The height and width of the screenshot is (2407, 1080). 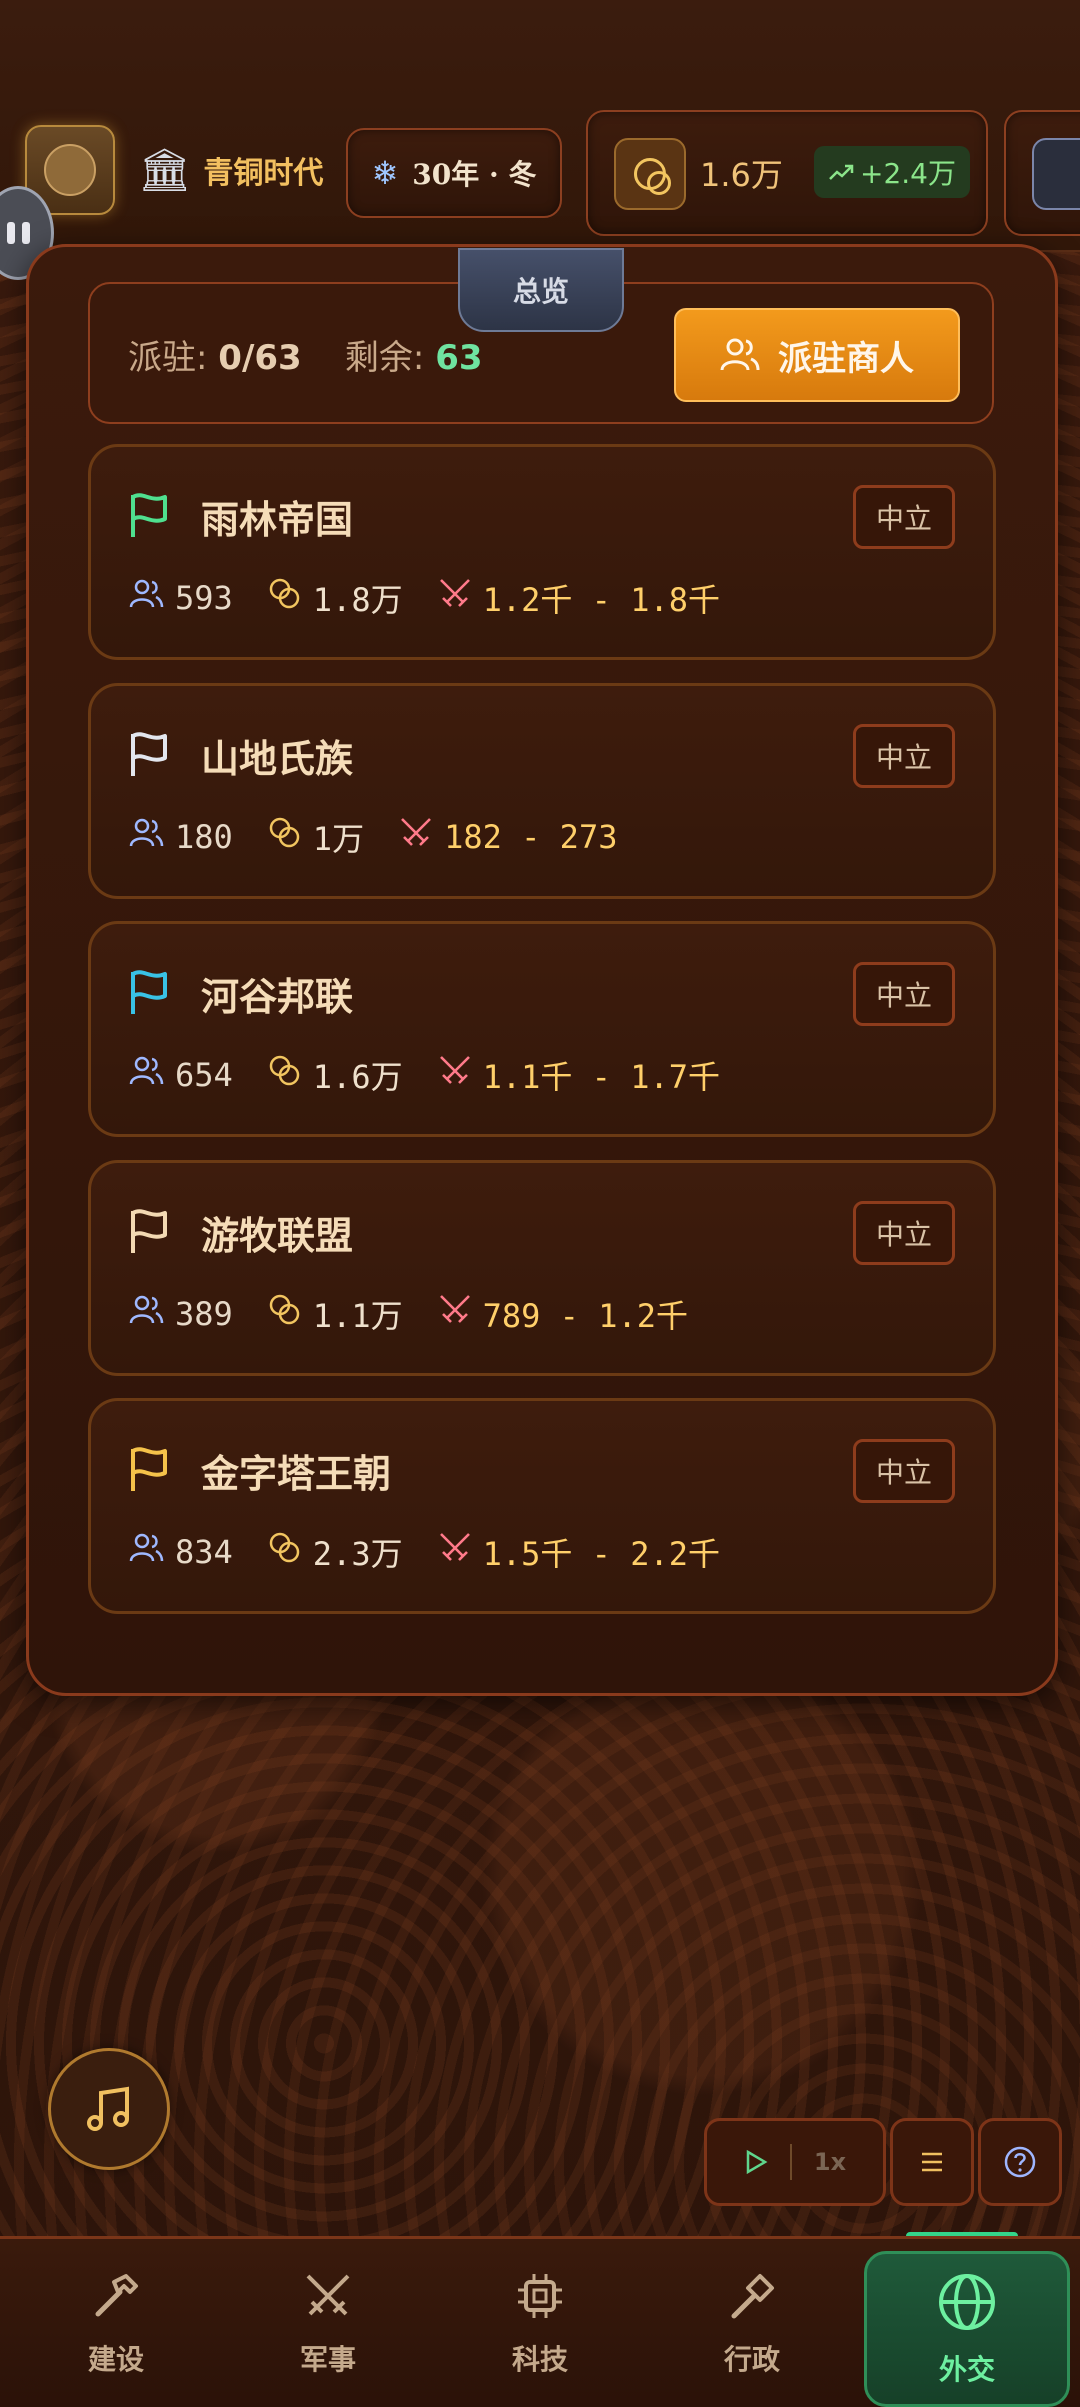 I want to click on military-stat: 1.5千 - 2.2千, so click(x=578, y=1552).